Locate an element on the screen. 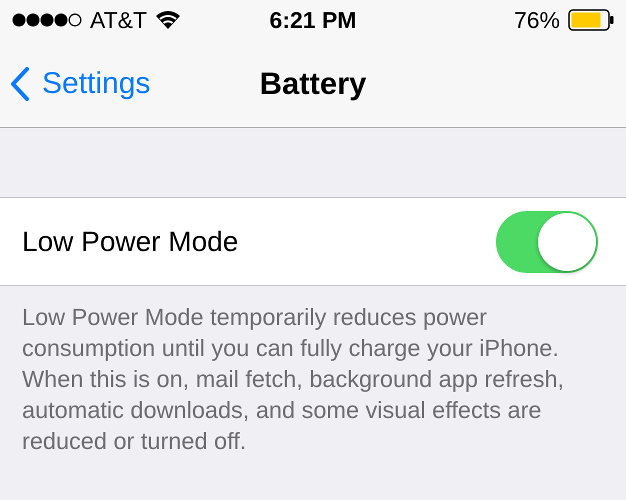 This screenshot has width=626, height=500. setting-label: Low Power Mode is located at coordinates (130, 242).